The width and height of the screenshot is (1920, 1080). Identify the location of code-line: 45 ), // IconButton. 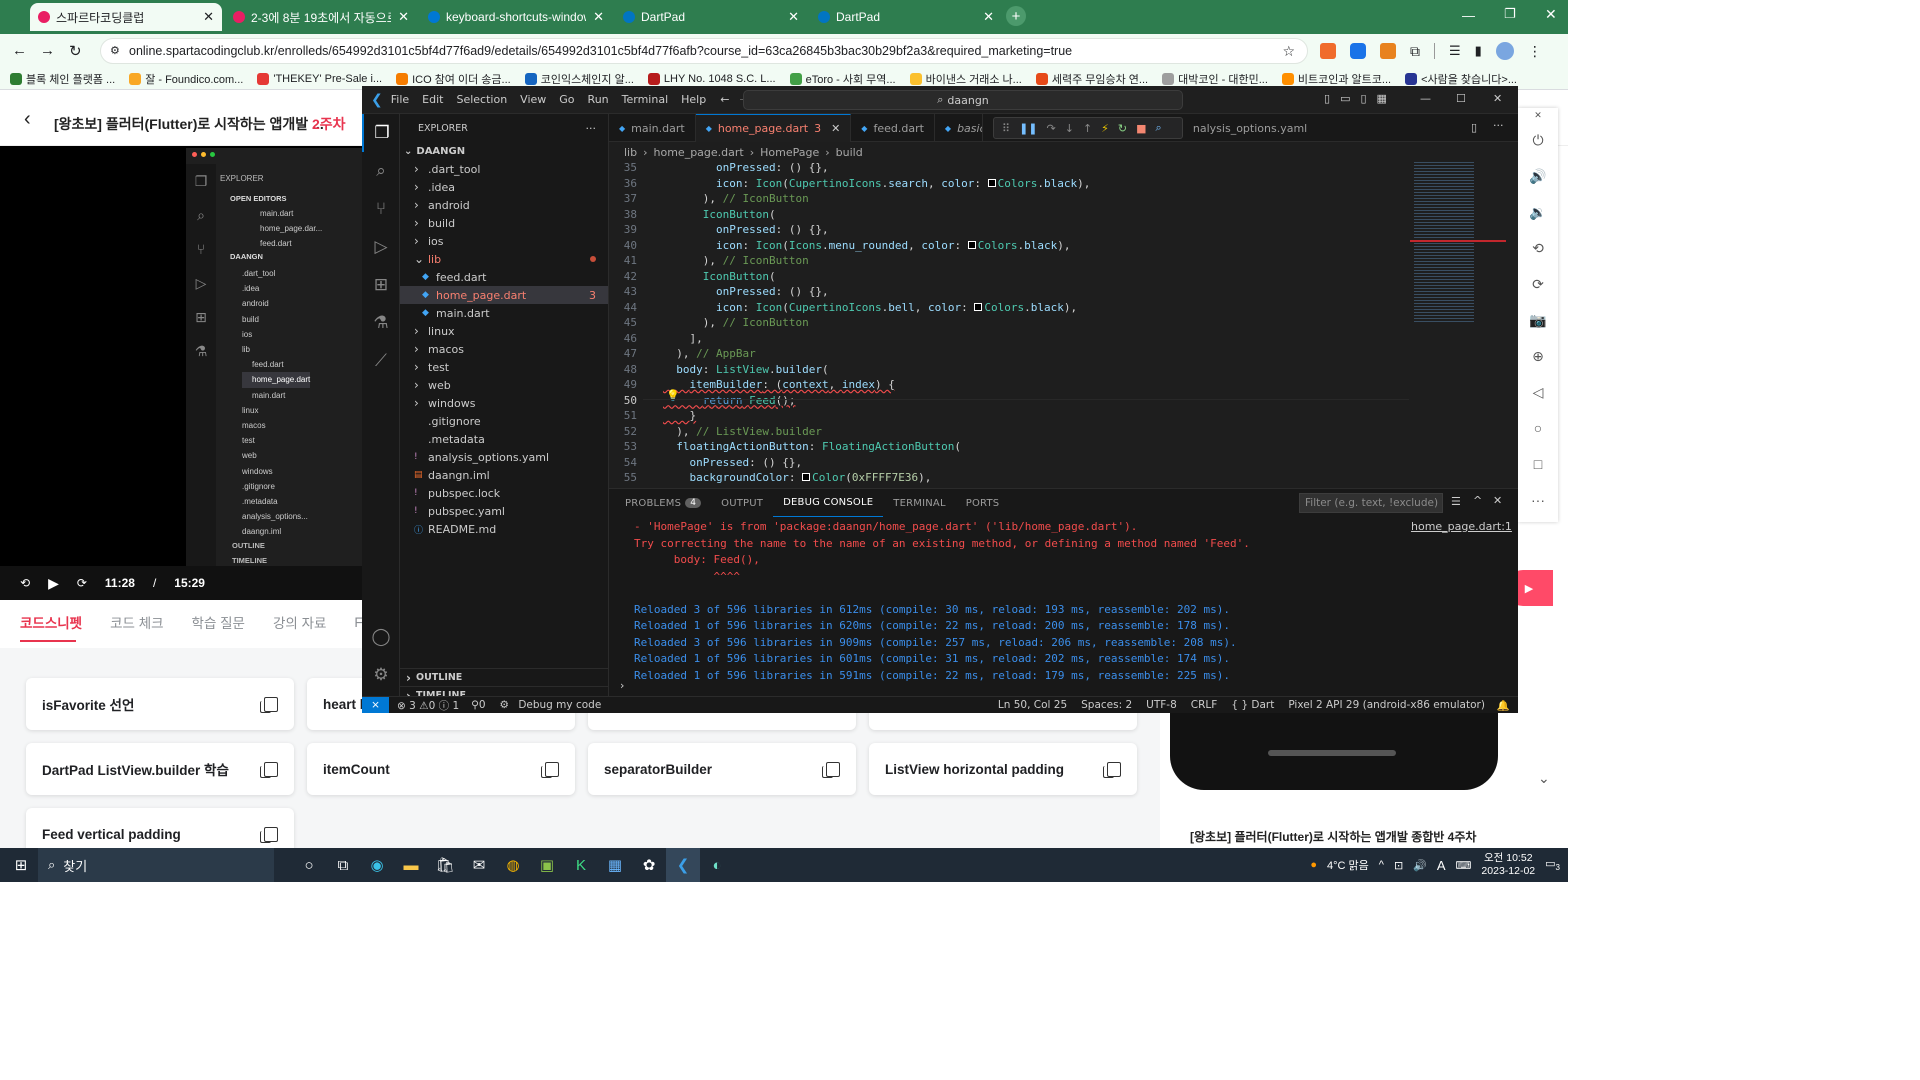
(1009, 323).